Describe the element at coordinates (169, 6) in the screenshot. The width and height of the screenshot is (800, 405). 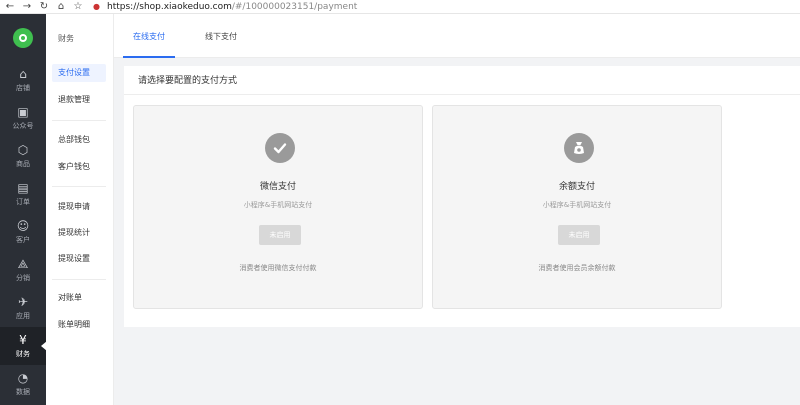
I see `url-host: https://shop.xiaokeduo.com` at that location.